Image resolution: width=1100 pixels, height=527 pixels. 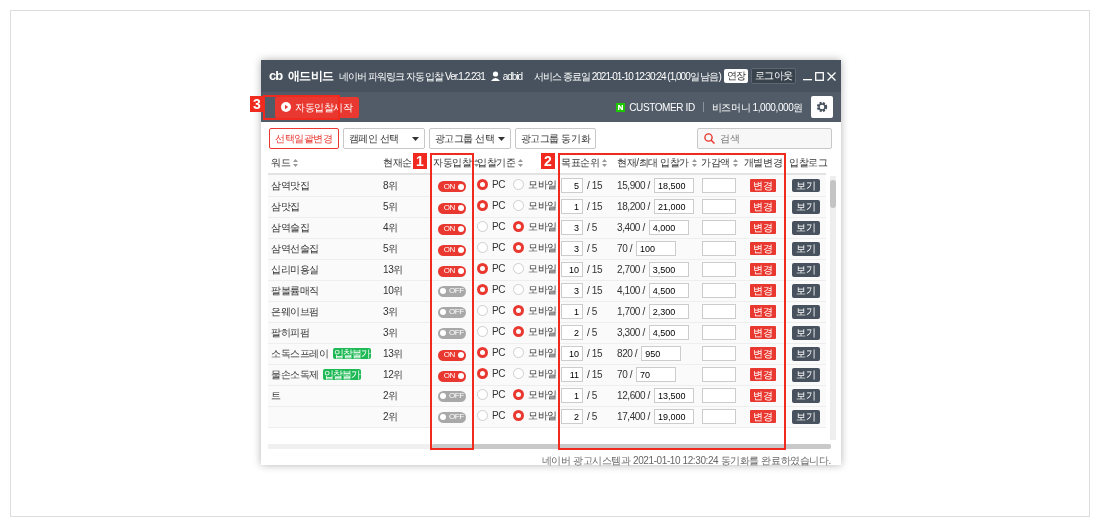 What do you see at coordinates (555, 138) in the screenshot?
I see `sync-button: 광고그룹 동기화` at bounding box center [555, 138].